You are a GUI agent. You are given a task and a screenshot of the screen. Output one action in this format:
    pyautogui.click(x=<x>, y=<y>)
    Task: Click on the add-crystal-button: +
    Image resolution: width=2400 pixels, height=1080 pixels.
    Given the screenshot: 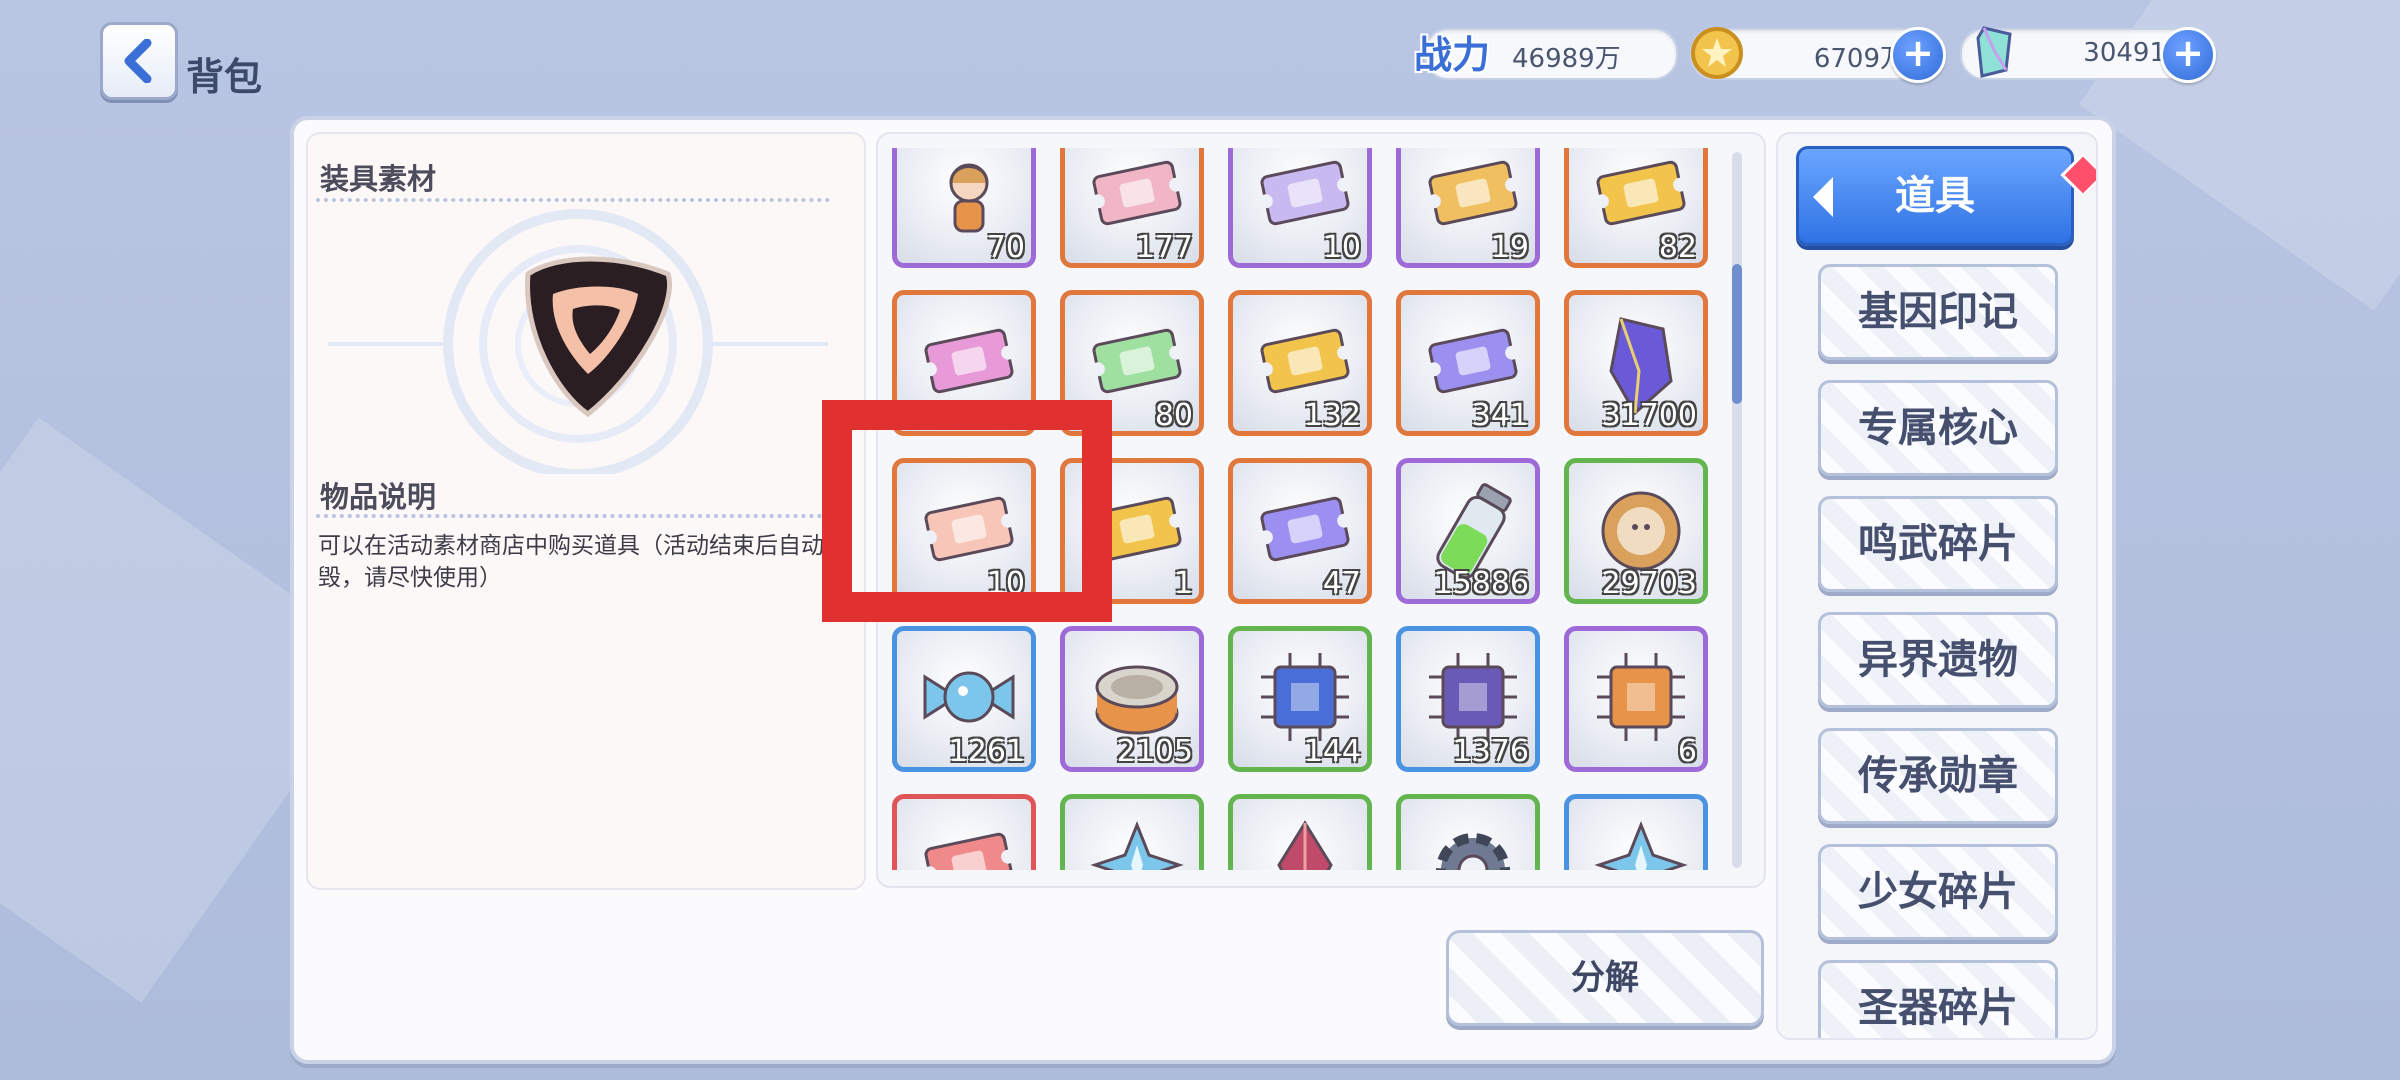 What is the action you would take?
    pyautogui.click(x=2188, y=55)
    